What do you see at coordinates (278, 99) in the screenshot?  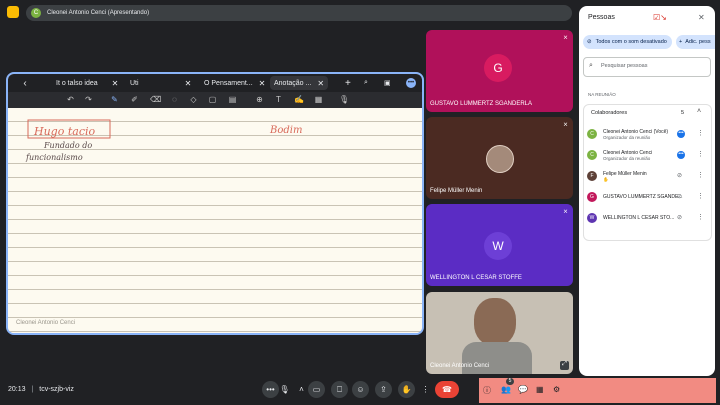 I see `text-icon: T` at bounding box center [278, 99].